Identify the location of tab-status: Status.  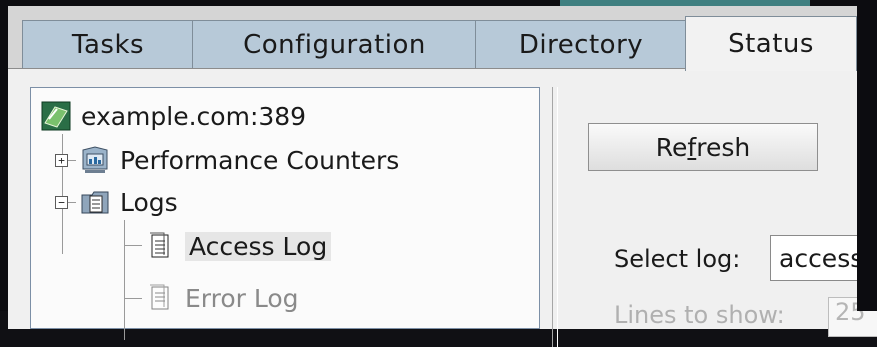
(771, 43).